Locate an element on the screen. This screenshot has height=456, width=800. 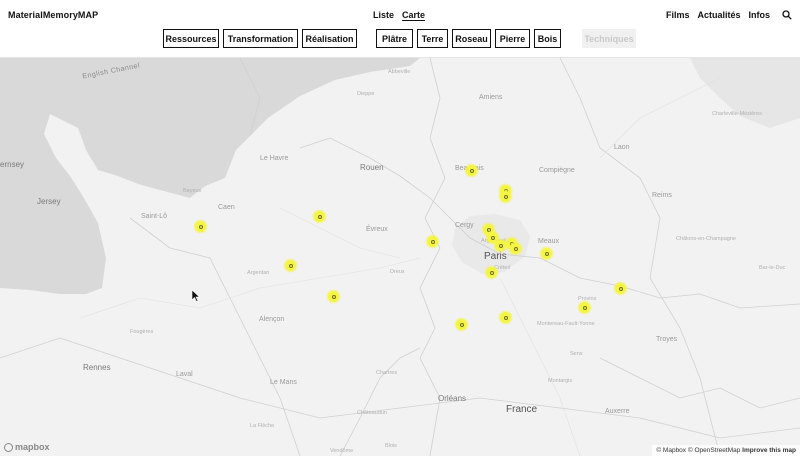
label-montargis: Montargis is located at coordinates (560, 381).